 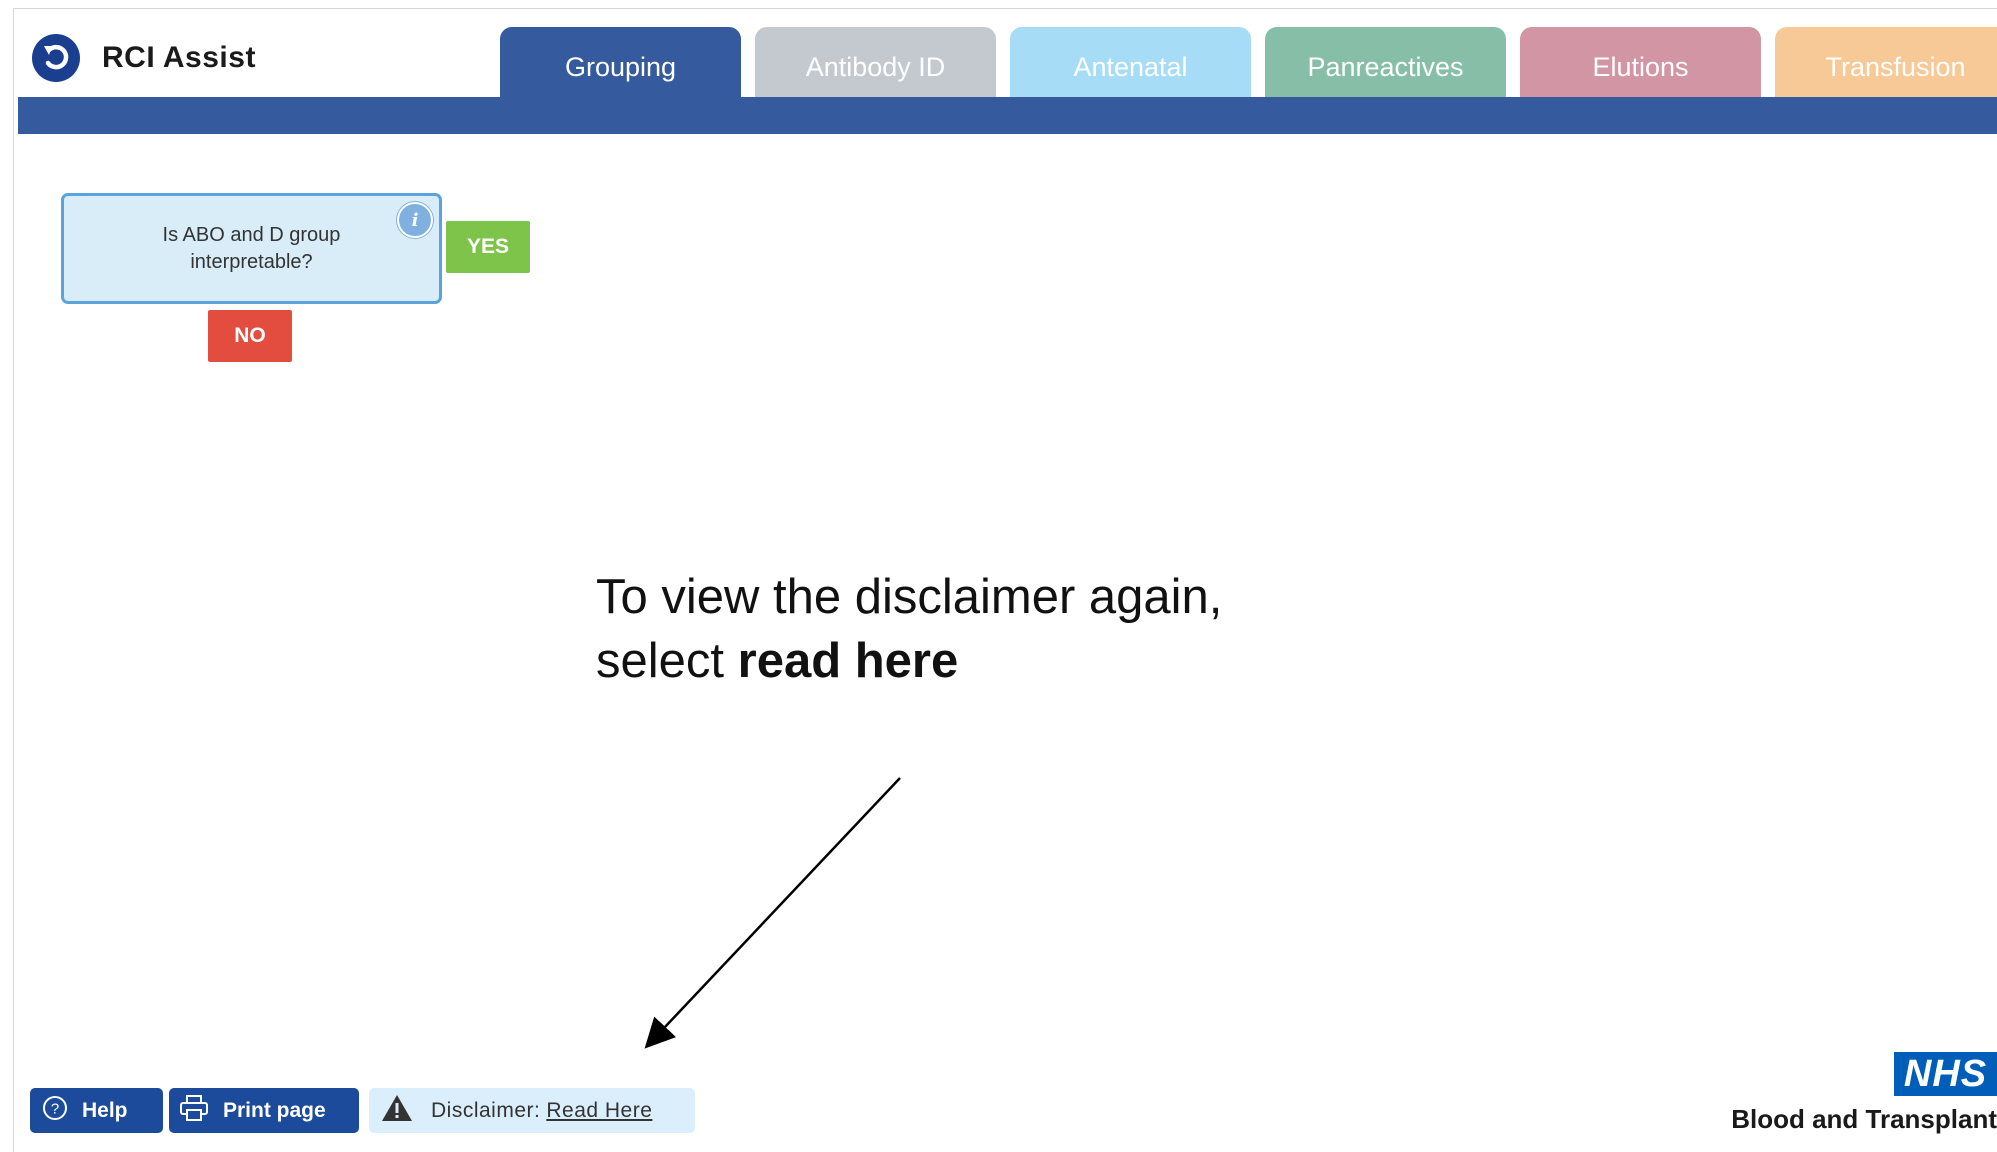 I want to click on tab-label: Panreactives, so click(x=1385, y=66).